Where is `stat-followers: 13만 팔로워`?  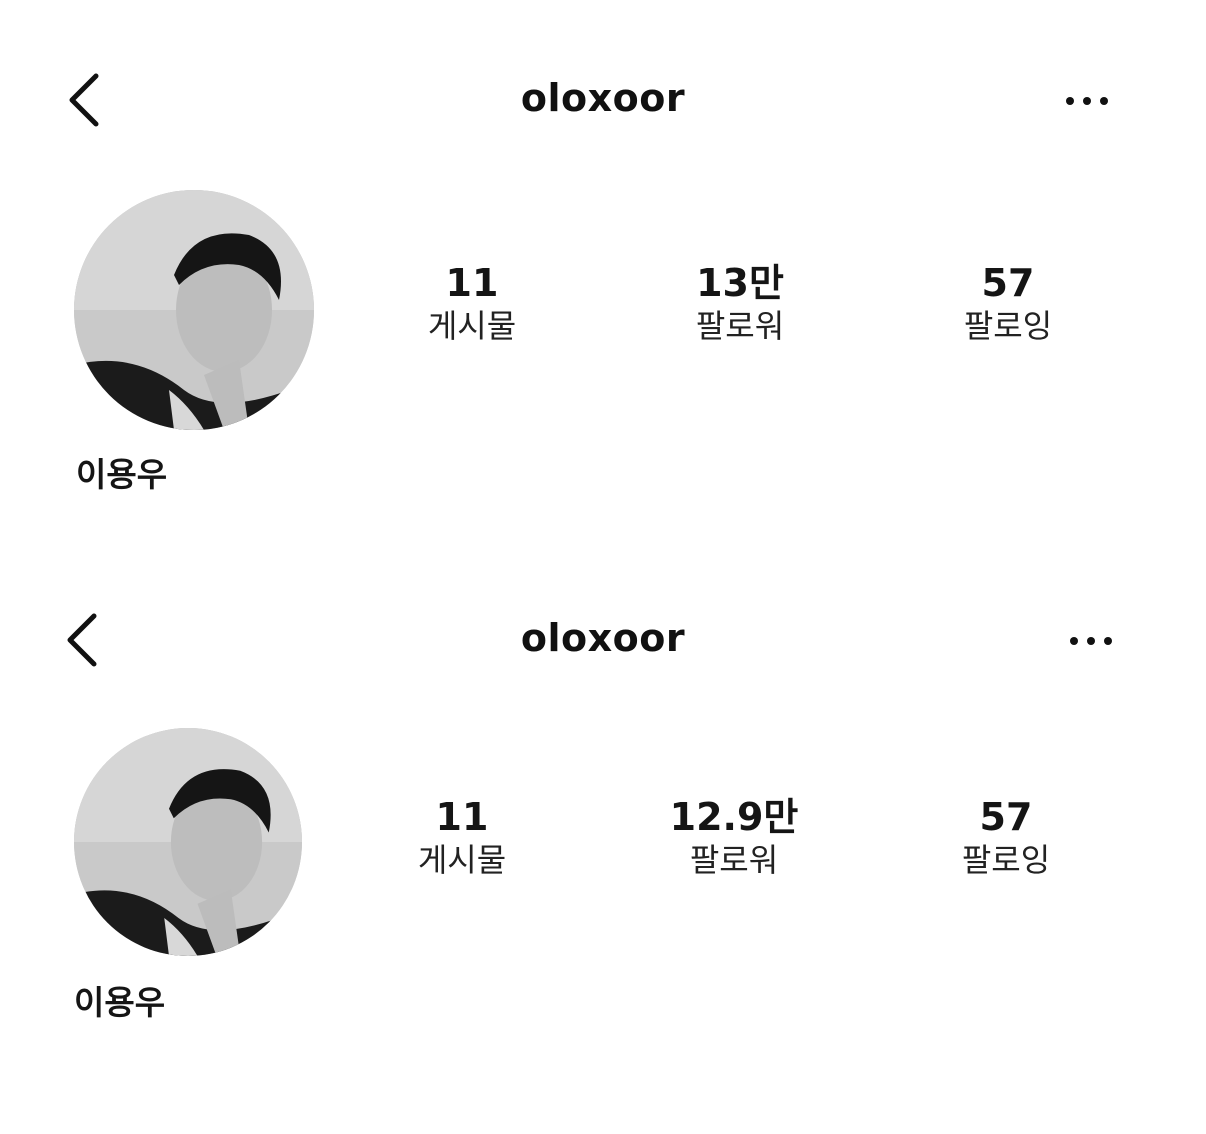
stat-followers: 13만 팔로워 is located at coordinates (740, 303).